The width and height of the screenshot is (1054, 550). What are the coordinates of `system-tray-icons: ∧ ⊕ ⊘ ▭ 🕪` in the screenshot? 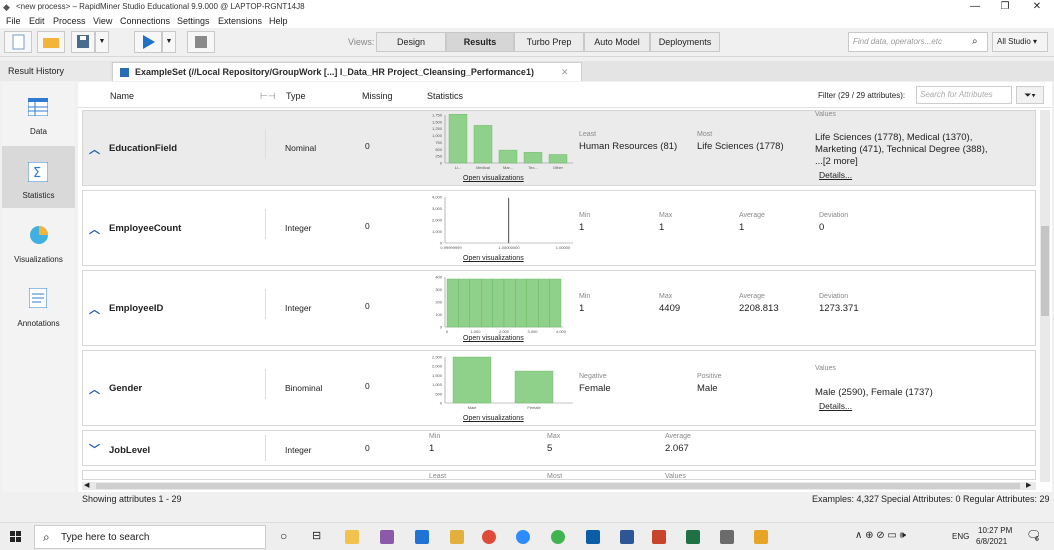 It's located at (880, 535).